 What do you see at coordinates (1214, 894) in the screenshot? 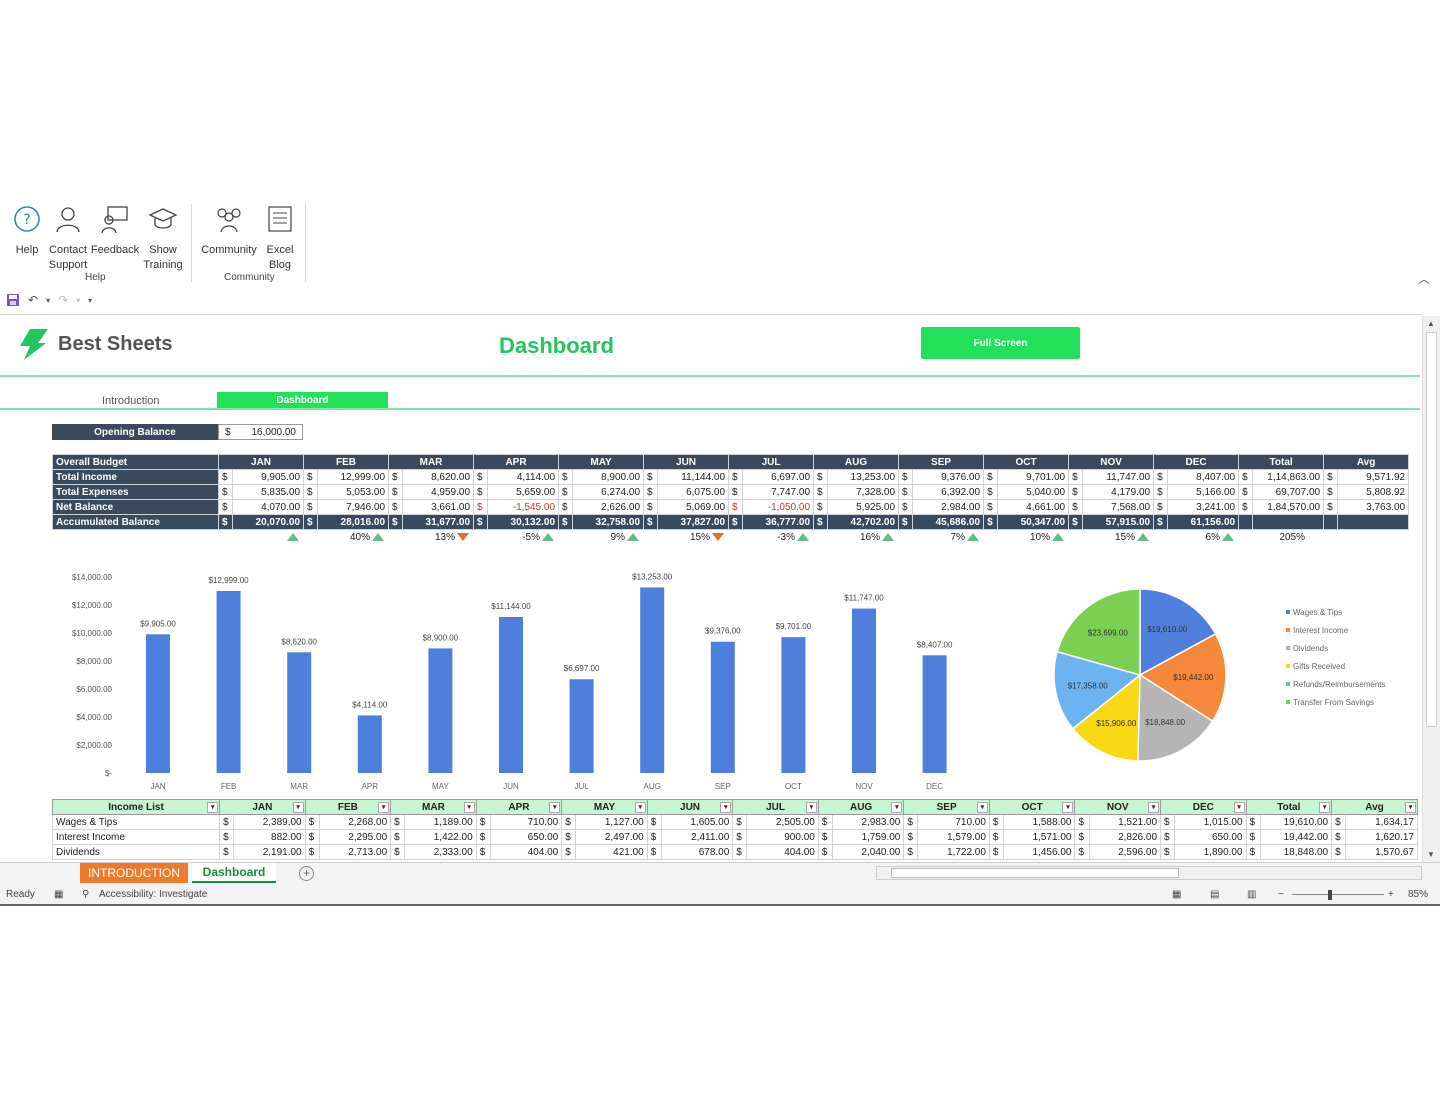
I see `page-layout-icon: ▤` at bounding box center [1214, 894].